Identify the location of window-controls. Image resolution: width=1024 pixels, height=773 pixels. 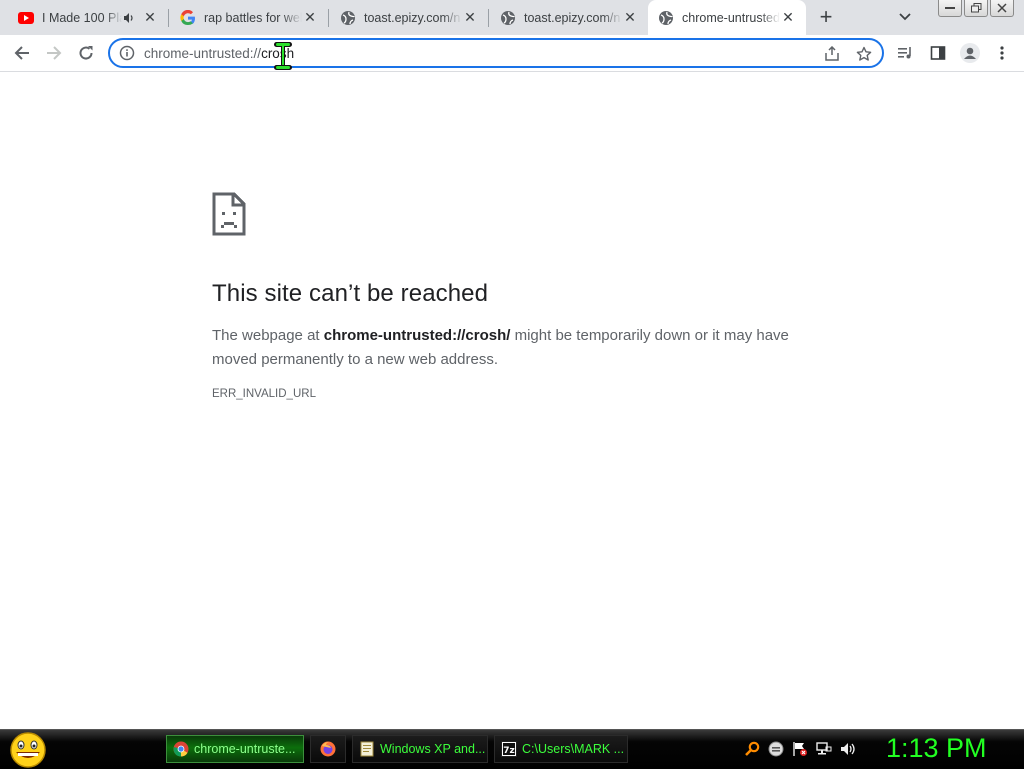
(976, 8).